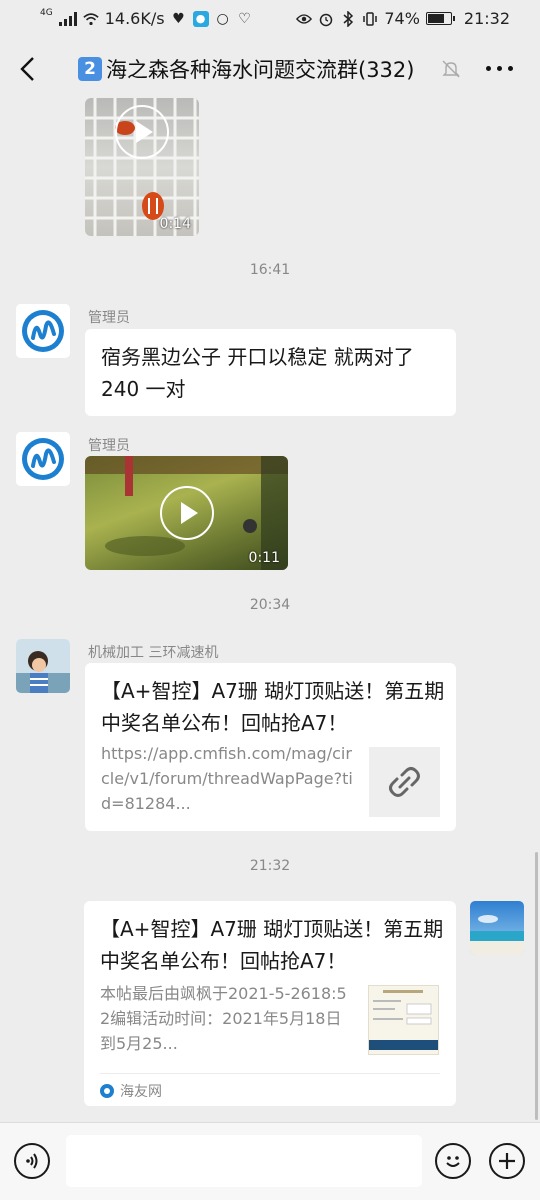  I want to click on chevron-left-icon, so click(27, 69).